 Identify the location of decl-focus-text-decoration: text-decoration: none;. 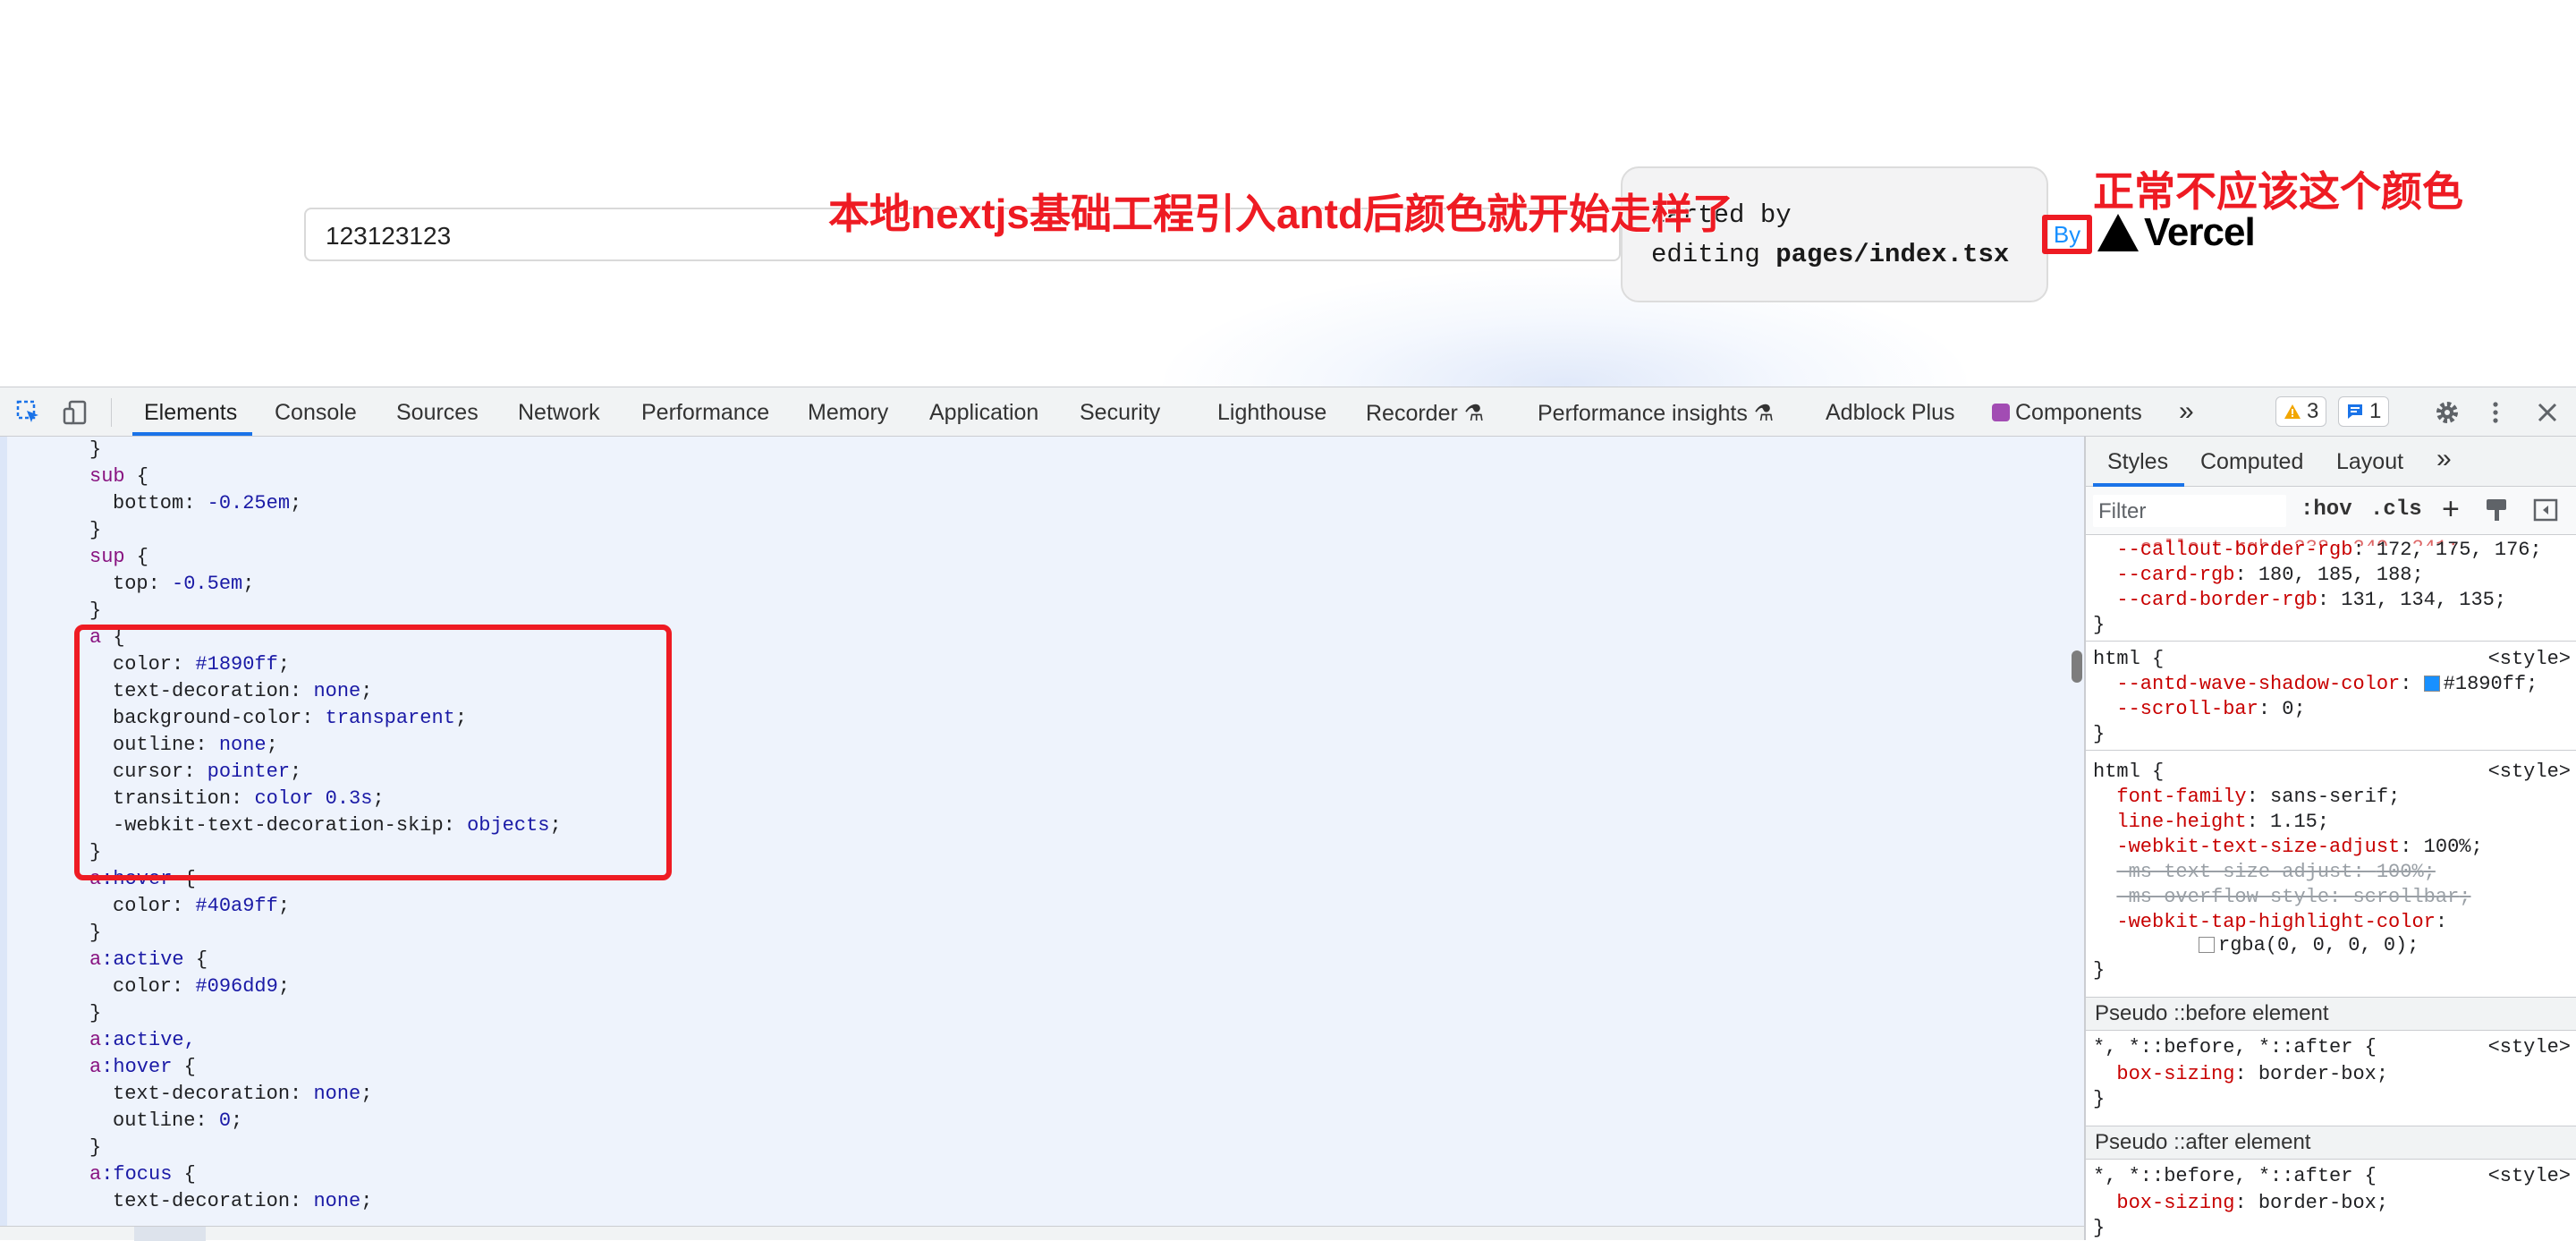
(243, 1201).